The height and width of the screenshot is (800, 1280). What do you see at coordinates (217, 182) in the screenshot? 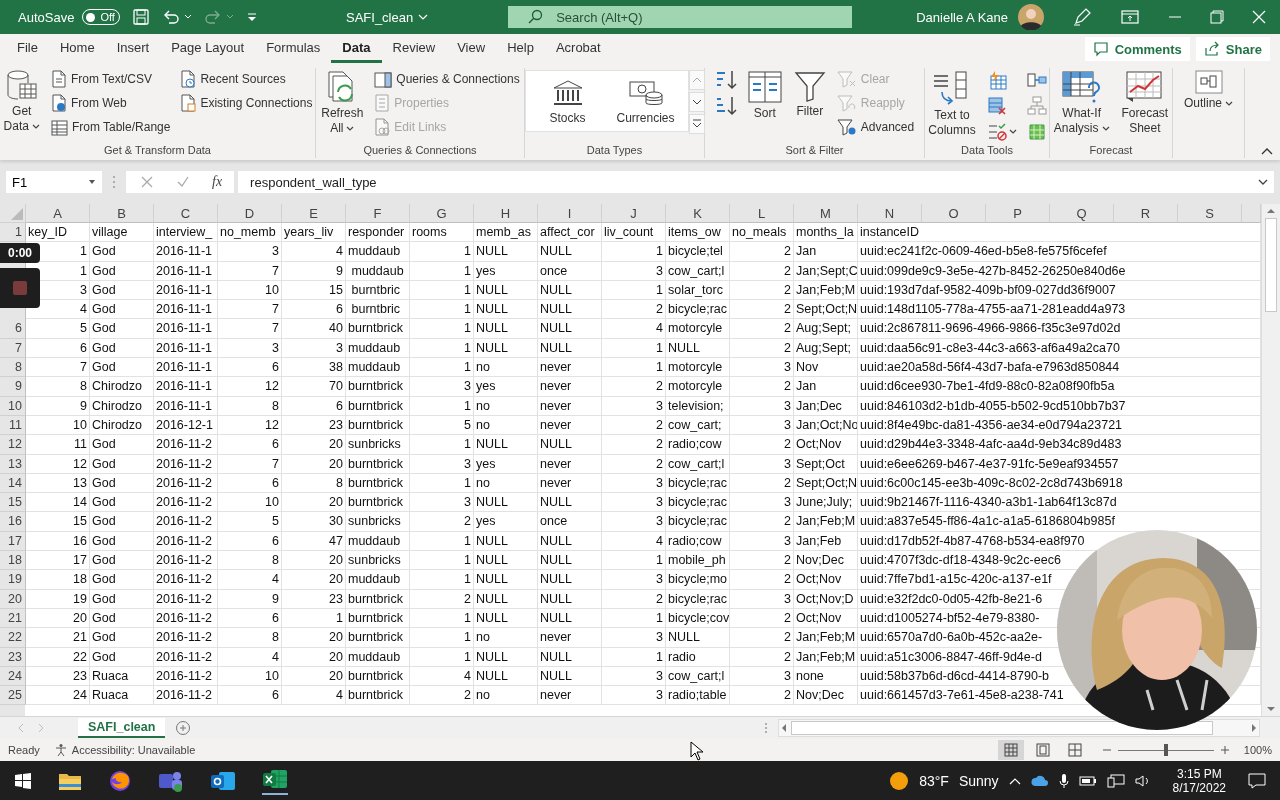
I see `insert-function-button: fx` at bounding box center [217, 182].